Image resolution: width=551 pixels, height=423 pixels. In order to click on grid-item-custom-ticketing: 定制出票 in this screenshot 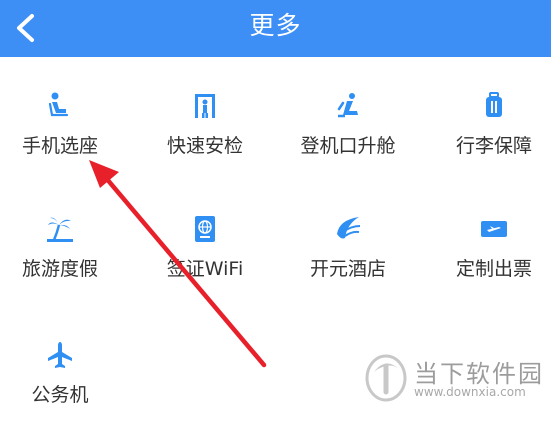, I will do `click(488, 247)`.